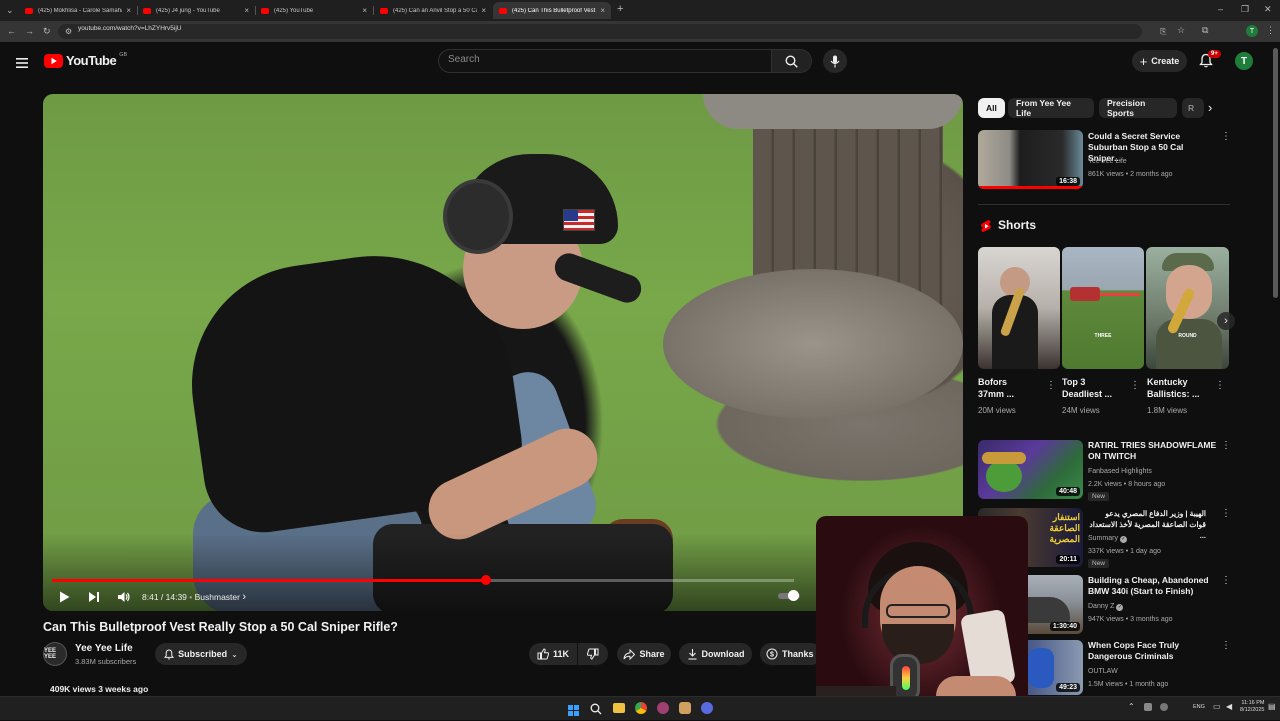 The width and height of the screenshot is (1280, 721). What do you see at coordinates (1099, 563) in the screenshot?
I see `new-badge: New` at bounding box center [1099, 563].